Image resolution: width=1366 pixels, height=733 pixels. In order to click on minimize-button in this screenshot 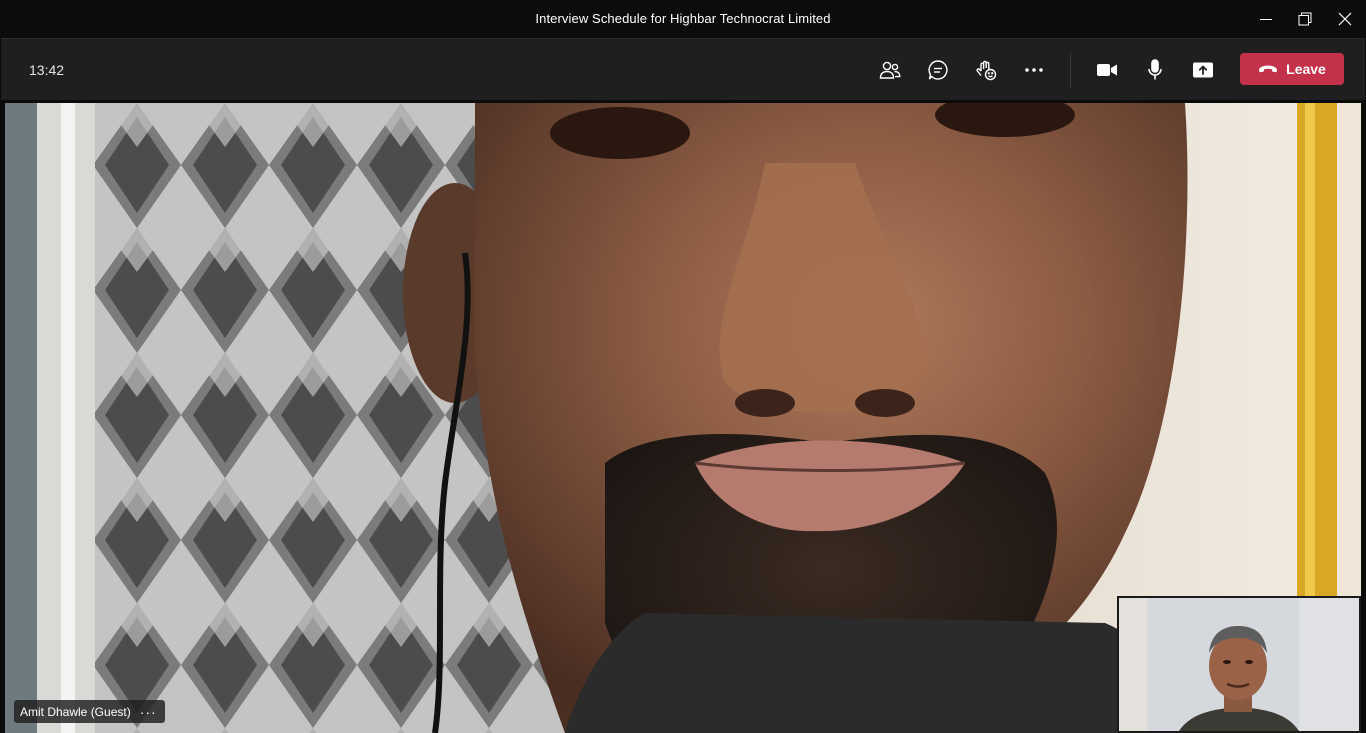, I will do `click(1266, 19)`.